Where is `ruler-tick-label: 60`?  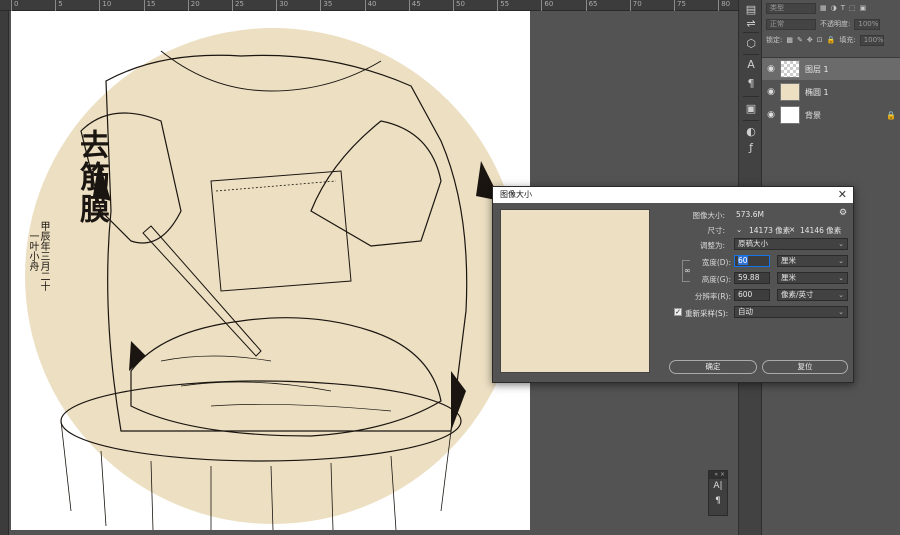
ruler-tick-label: 60 is located at coordinates (549, 4).